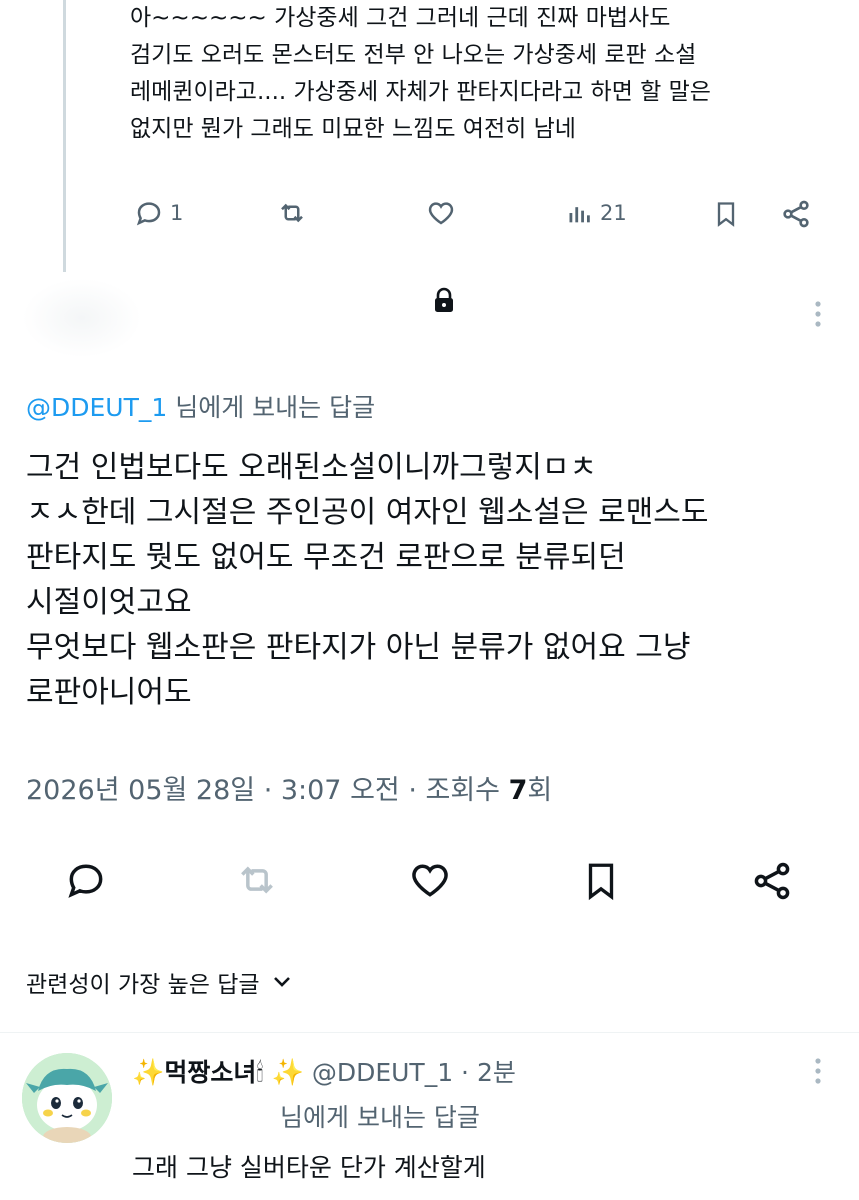 This screenshot has height=1200, width=859. I want to click on previous-tweet-line: 레메퀸이라고.... 가상중세 자체가 판타지다라고 하면 할 말은, so click(420, 92).